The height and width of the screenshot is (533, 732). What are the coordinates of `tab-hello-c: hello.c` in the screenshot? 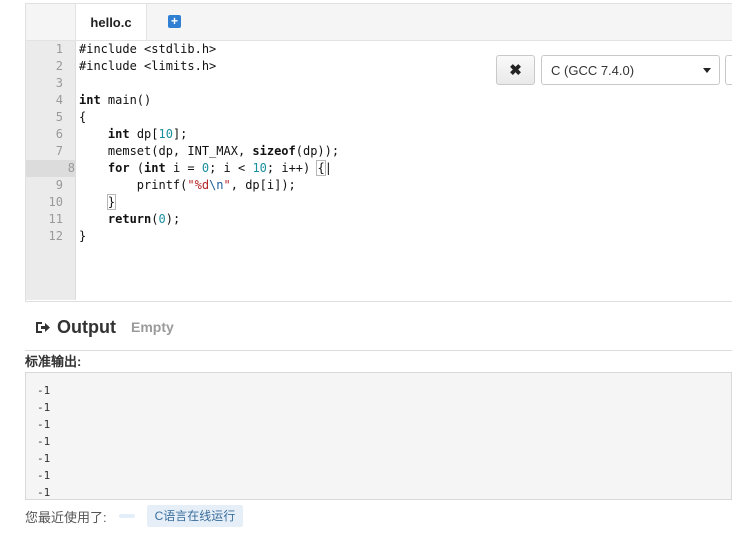 It's located at (111, 22).